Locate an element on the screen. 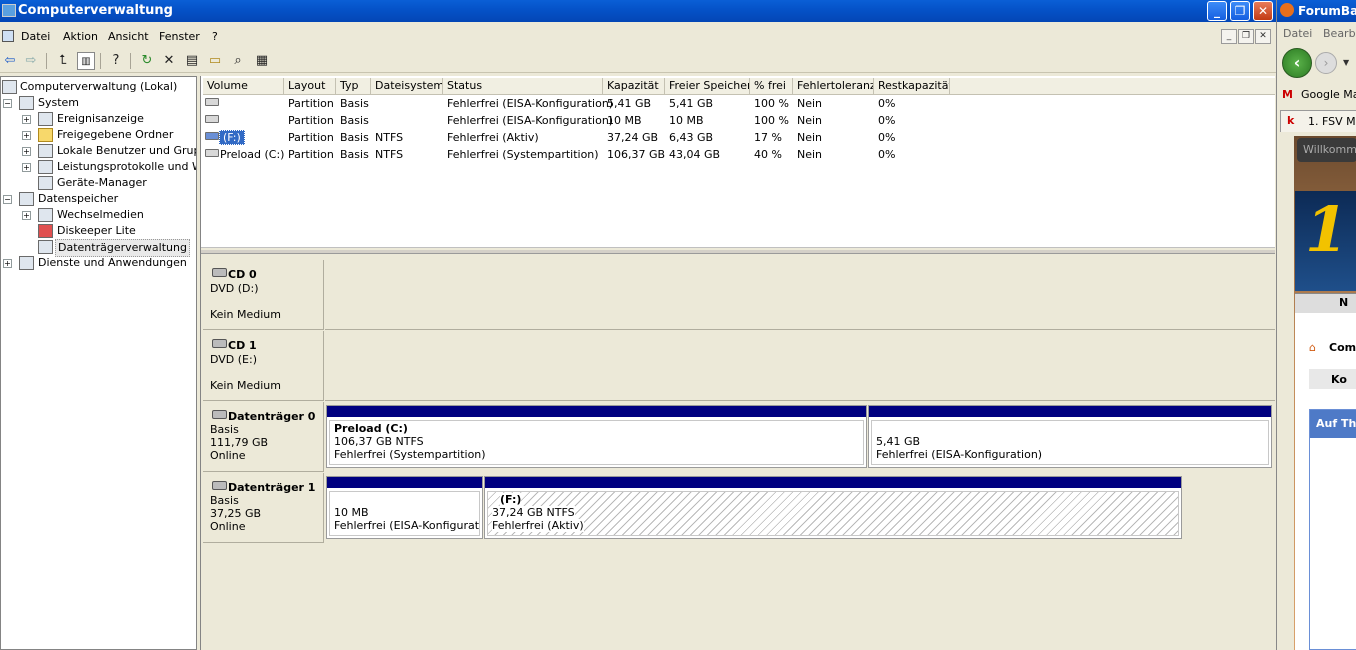  kicker-icon: k is located at coordinates (1291, 120).